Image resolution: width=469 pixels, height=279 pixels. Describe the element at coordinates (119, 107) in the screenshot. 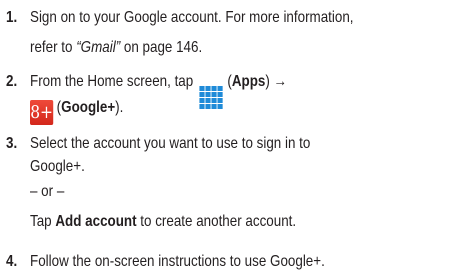

I see `step-2-close-text: ).` at that location.